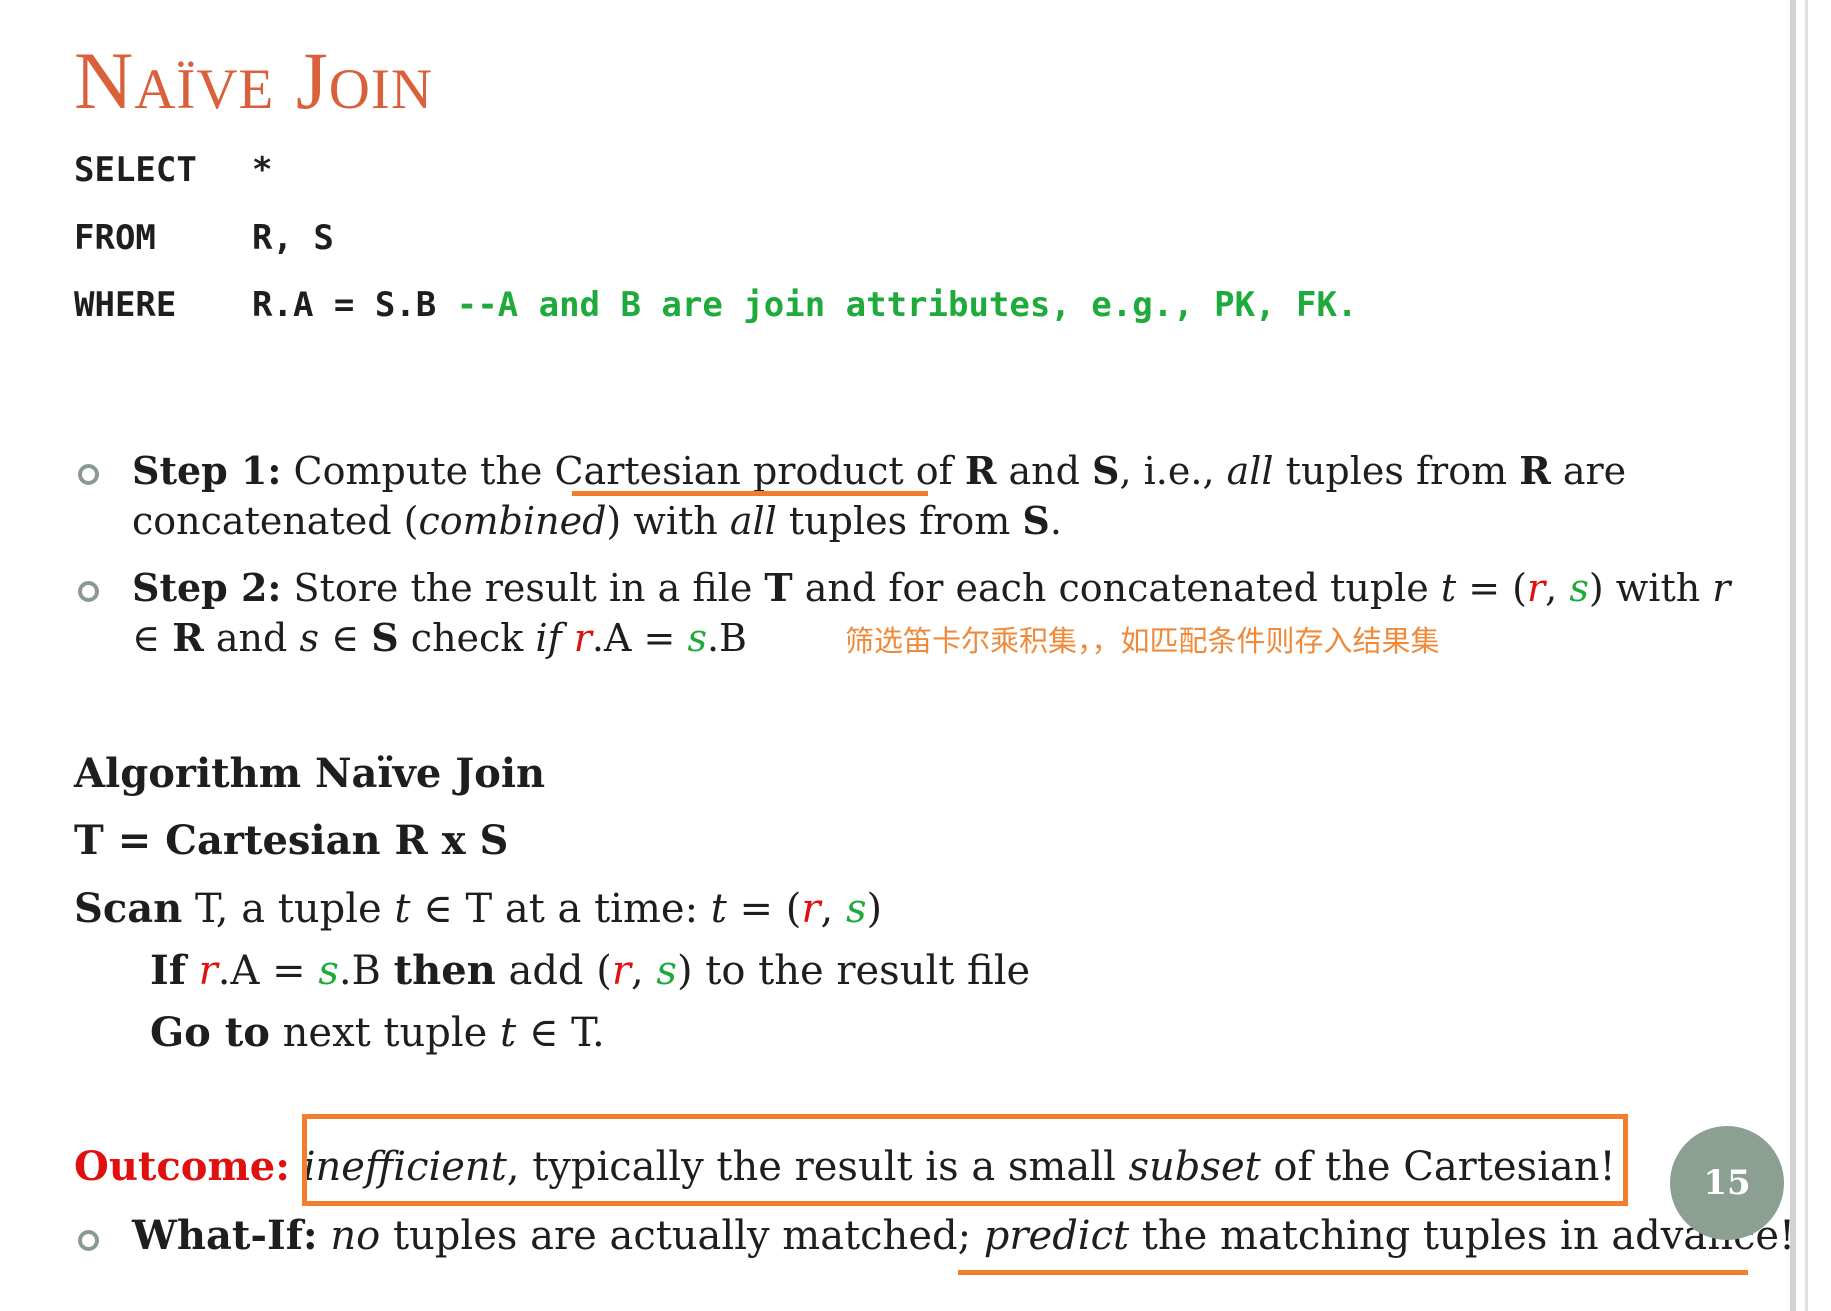  Describe the element at coordinates (1650, 588) in the screenshot. I see `step2-text: ) with` at that location.